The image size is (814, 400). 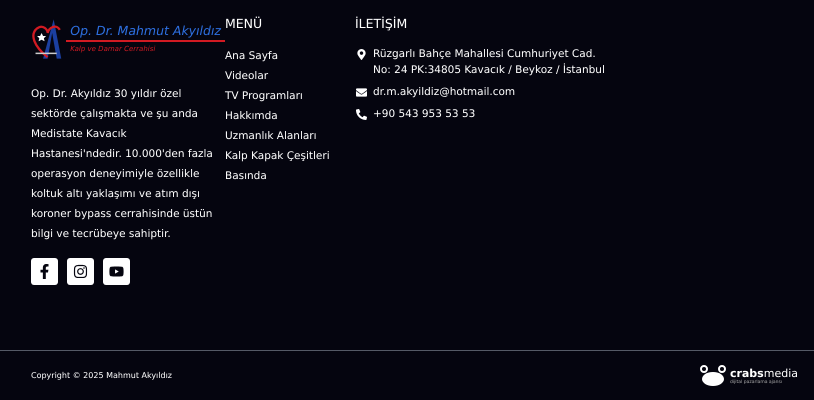 I want to click on about-text: Op. Dr. Akyıldız 30 yıldır özel sektörde çalışmakta ve şu anda Medistate Kavacık Hastanesi'ndedir. 10.000'den fazla operasyon deneyimiyle özellikle koltuk altı yaklaşımı ve atım dışı koroner bypass cerrahisinde üstün bilgi ve tecrübeye sahiptir., so click(x=122, y=164).